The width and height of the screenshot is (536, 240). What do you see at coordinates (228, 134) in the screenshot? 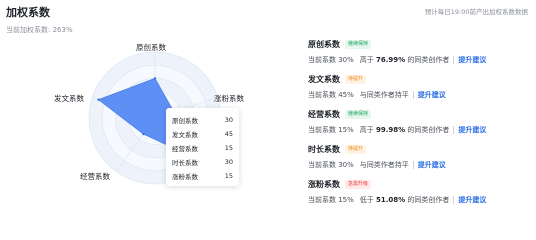
I see `tooltip-value: 45` at bounding box center [228, 134].